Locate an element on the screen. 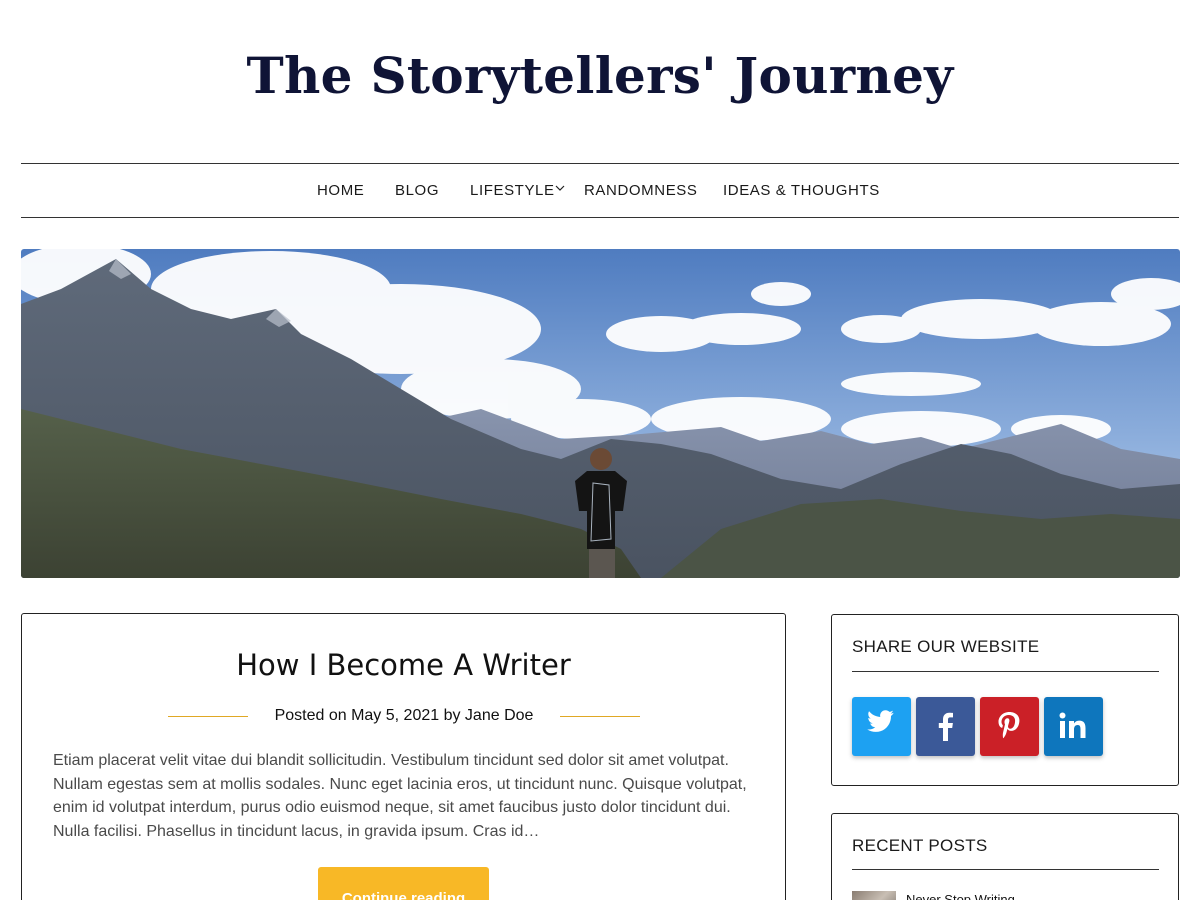 The width and height of the screenshot is (1200, 900). share-widget: SHARE OUR WEBSITE is located at coordinates (1005, 700).